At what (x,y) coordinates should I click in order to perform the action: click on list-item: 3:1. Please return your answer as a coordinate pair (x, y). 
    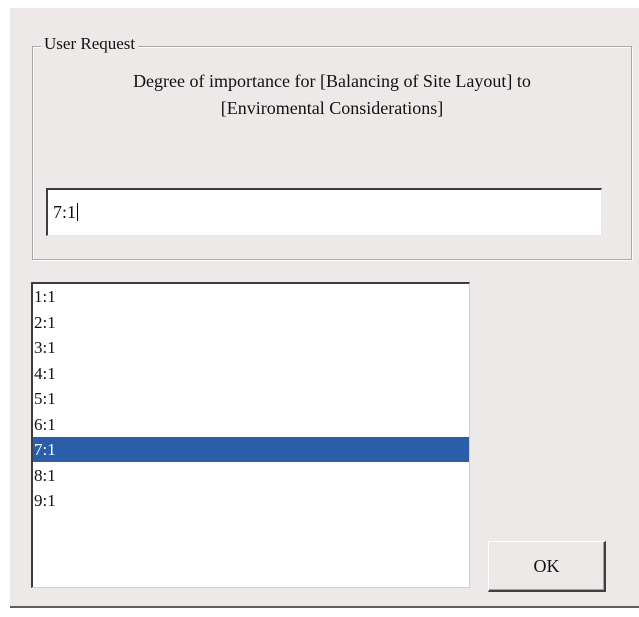
    Looking at the image, I should click on (251, 347).